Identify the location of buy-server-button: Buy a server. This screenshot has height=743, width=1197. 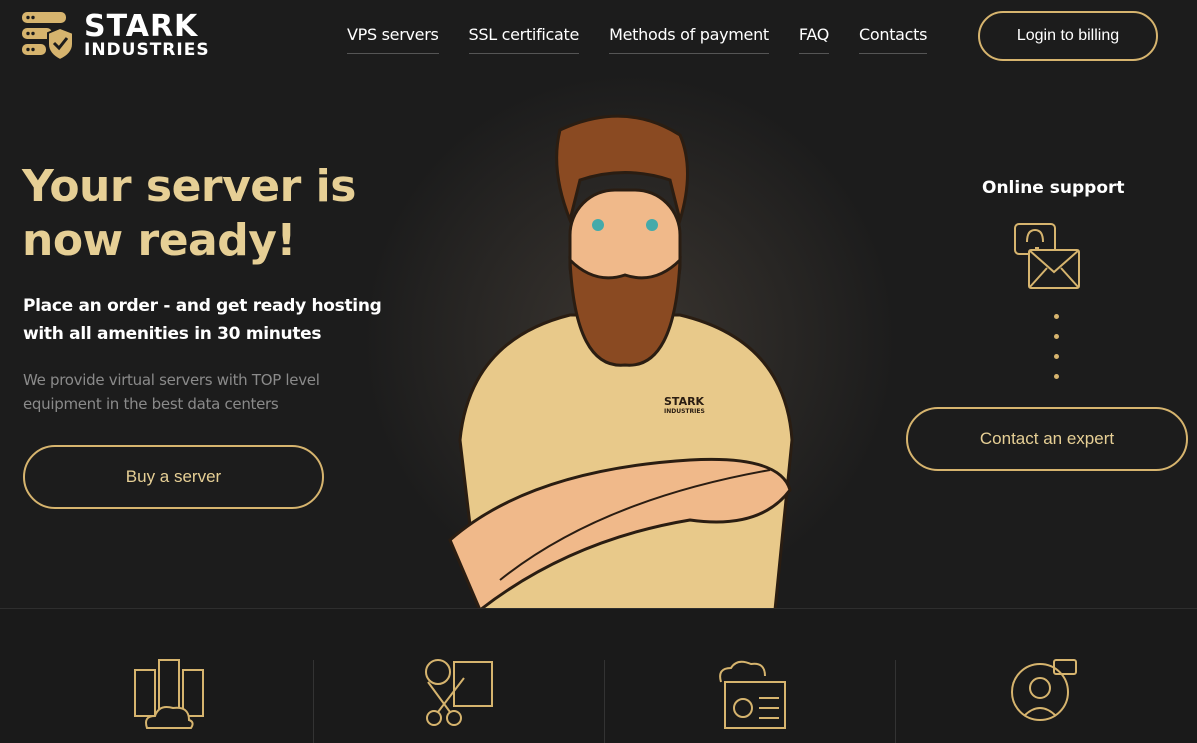
(173, 477).